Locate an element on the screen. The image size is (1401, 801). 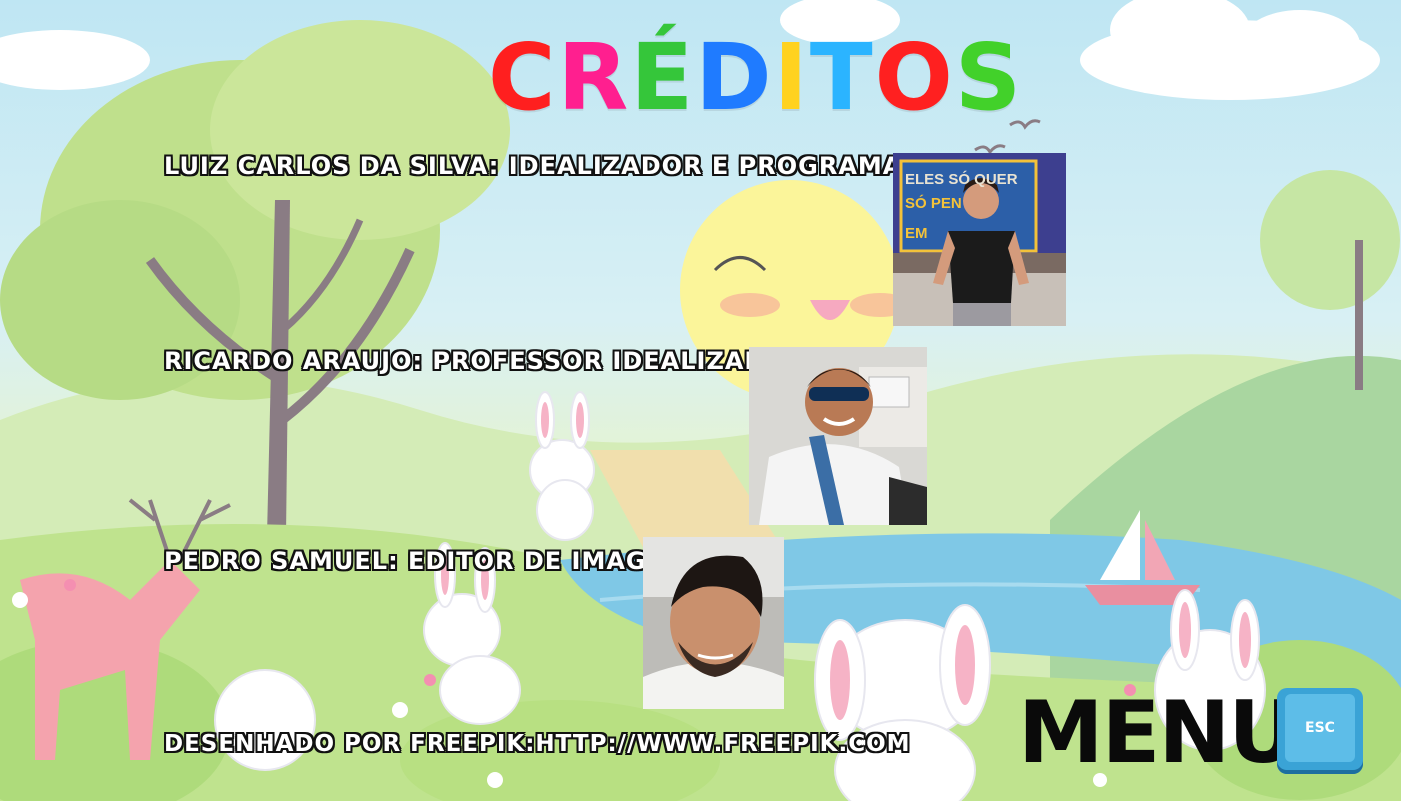
poster-text-1: ELES SÓ QUER is located at coordinates (961, 179).